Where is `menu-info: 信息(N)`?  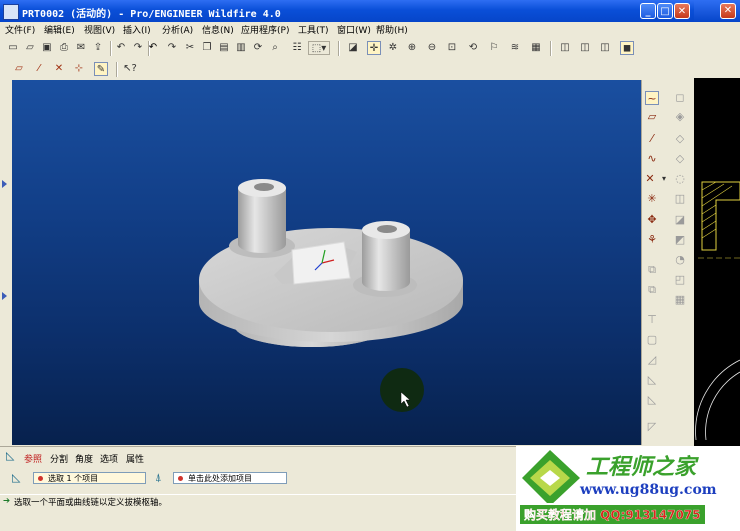
menu-info: 信息(N) is located at coordinates (218, 29).